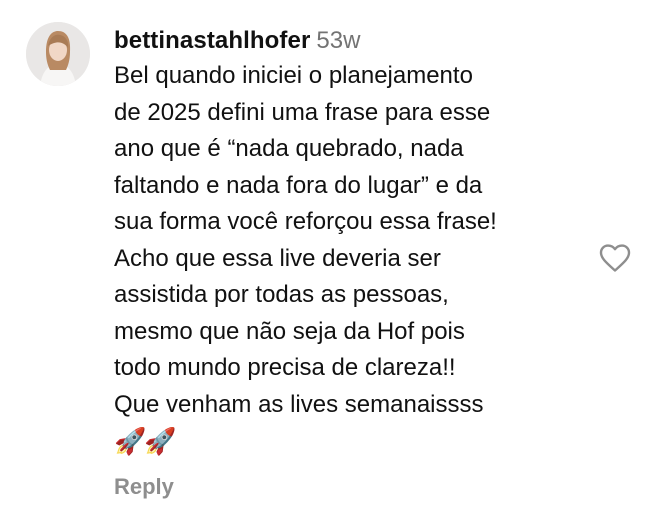  Describe the element at coordinates (289, 331) in the screenshot. I see `comment-line: mesmo que não seja da Hof pois` at that location.